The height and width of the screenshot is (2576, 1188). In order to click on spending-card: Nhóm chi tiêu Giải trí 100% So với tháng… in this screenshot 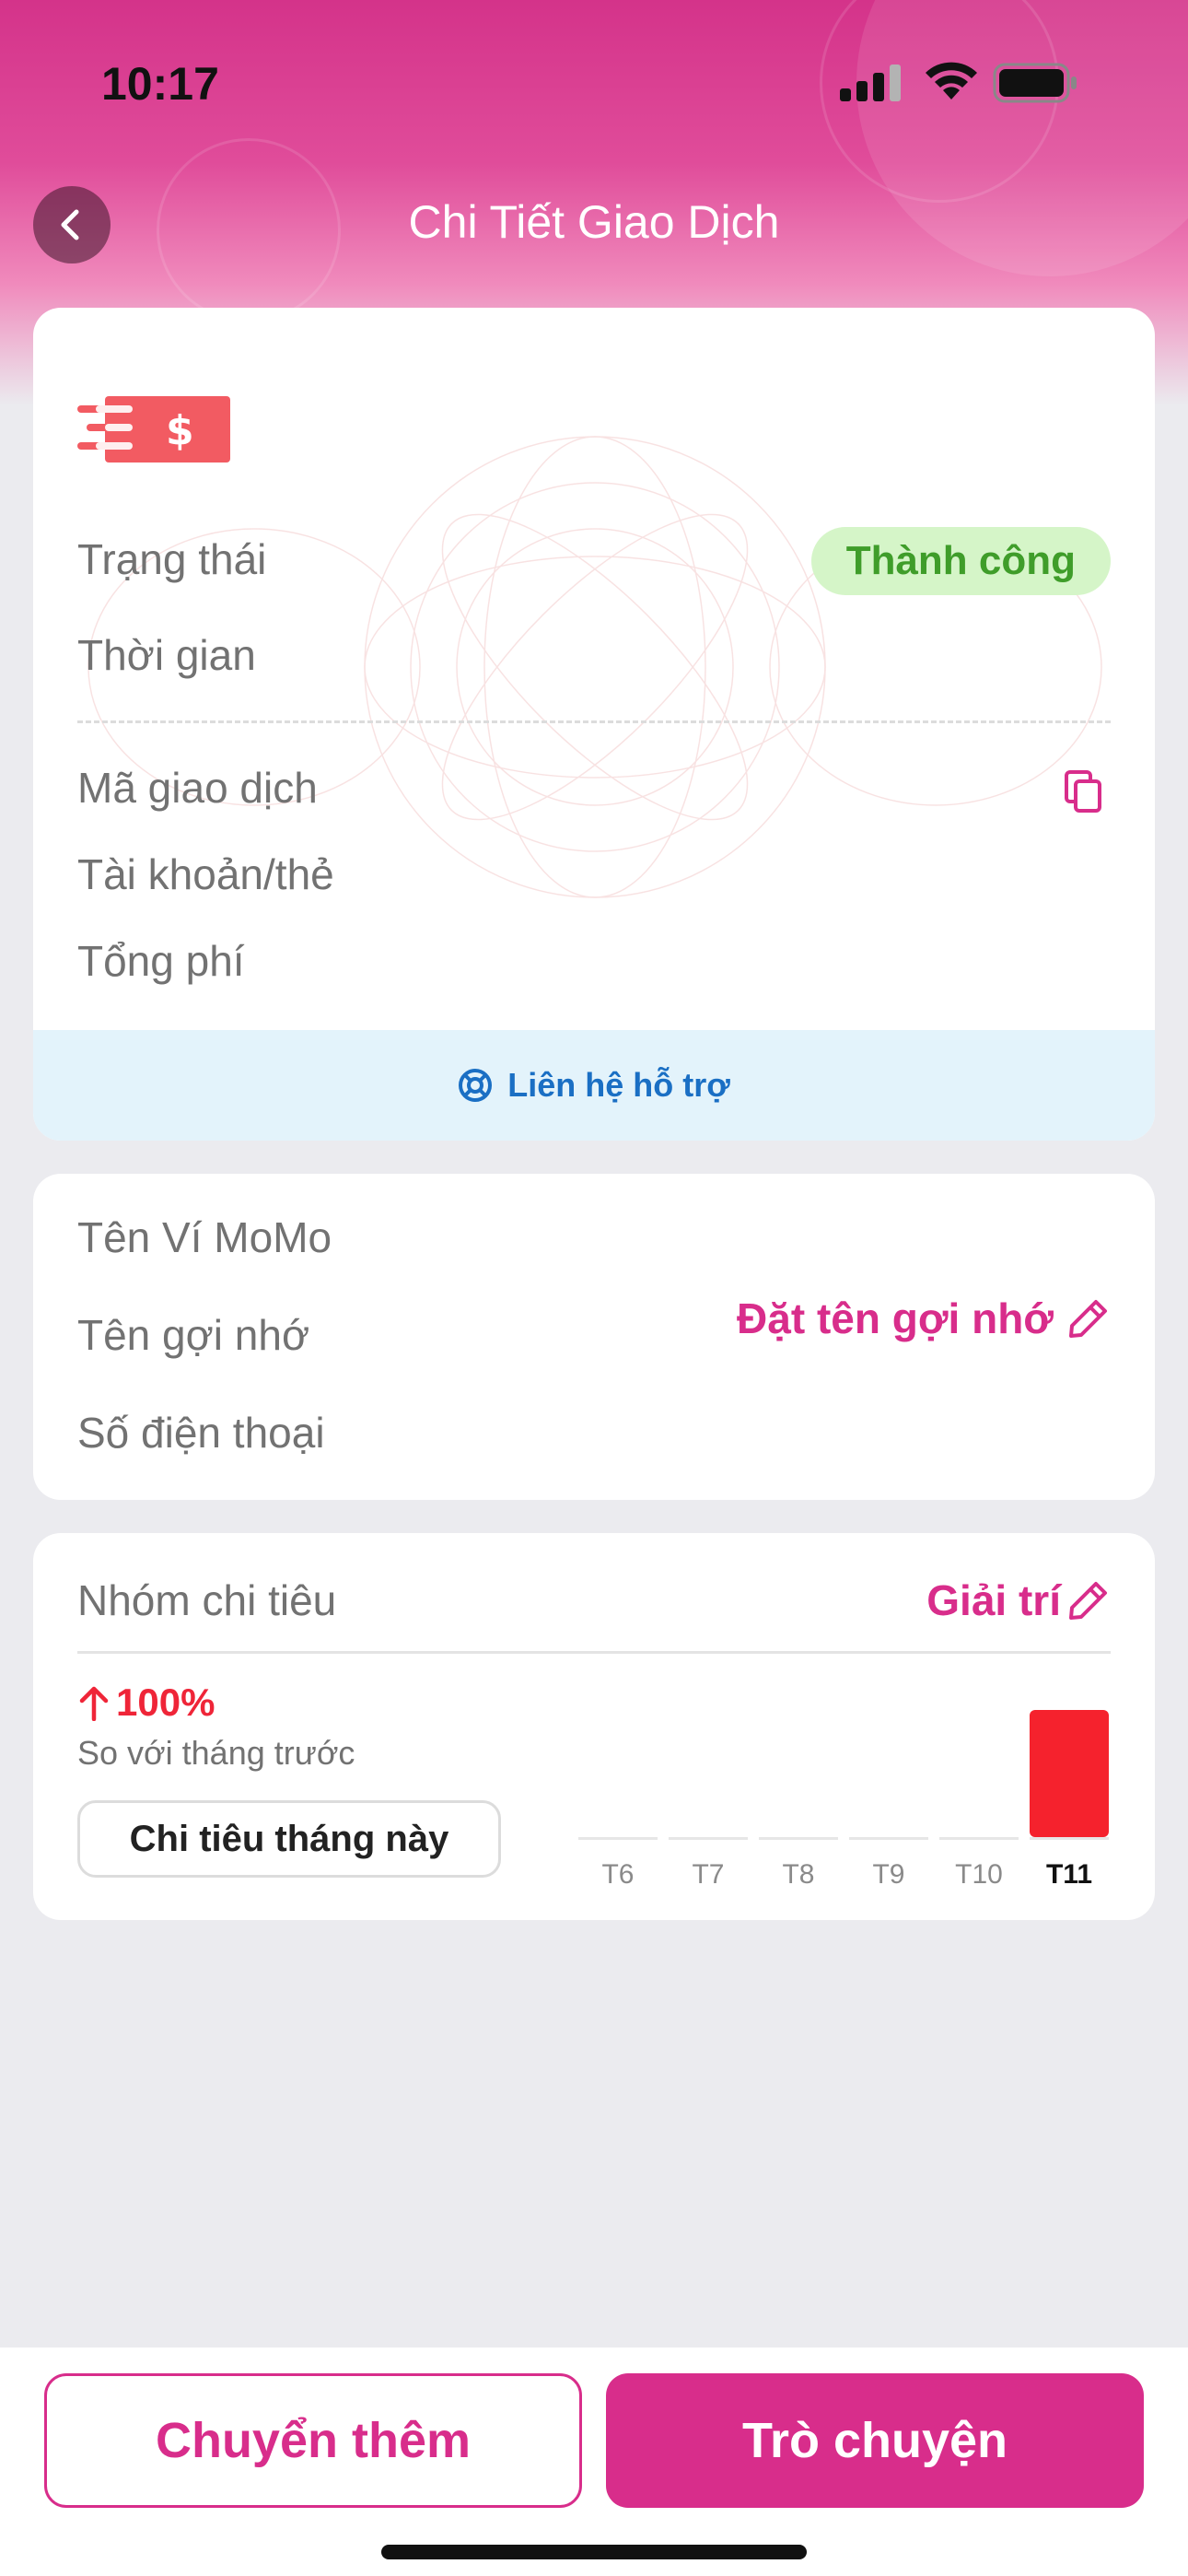, I will do `click(594, 1726)`.